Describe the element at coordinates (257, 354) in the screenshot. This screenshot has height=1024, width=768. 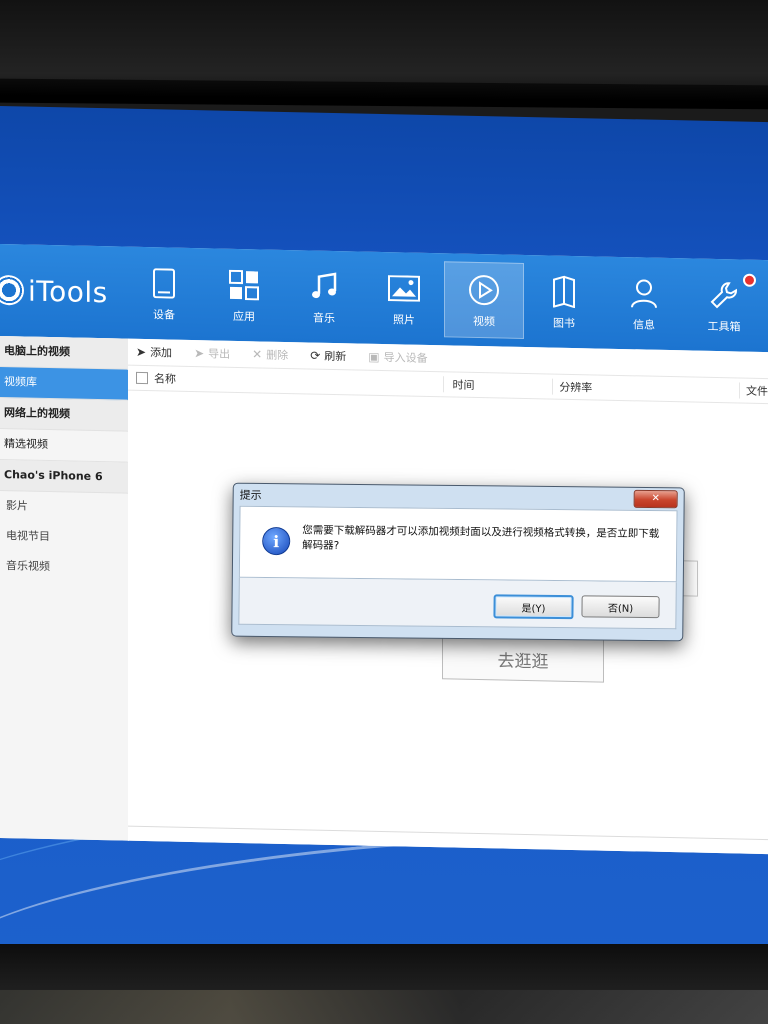
I see `delete-icon: ✕` at that location.